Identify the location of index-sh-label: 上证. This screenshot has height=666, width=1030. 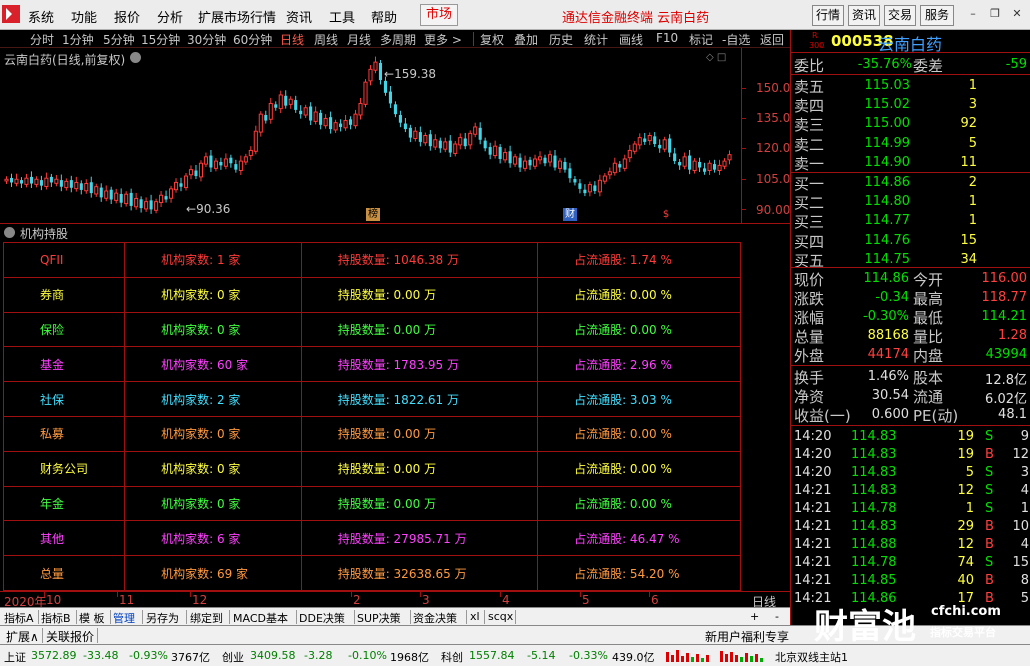
(15, 657).